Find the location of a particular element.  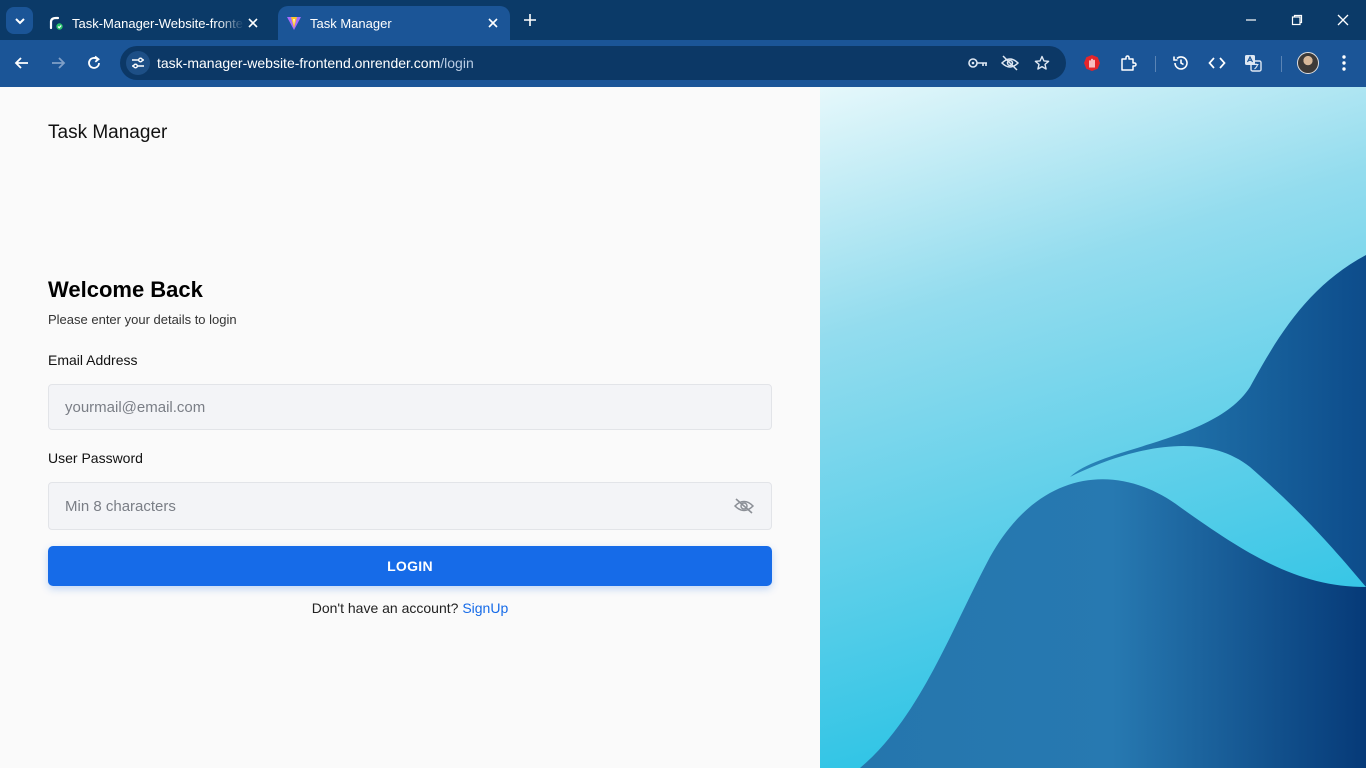

password-label: User Password is located at coordinates (95, 458).